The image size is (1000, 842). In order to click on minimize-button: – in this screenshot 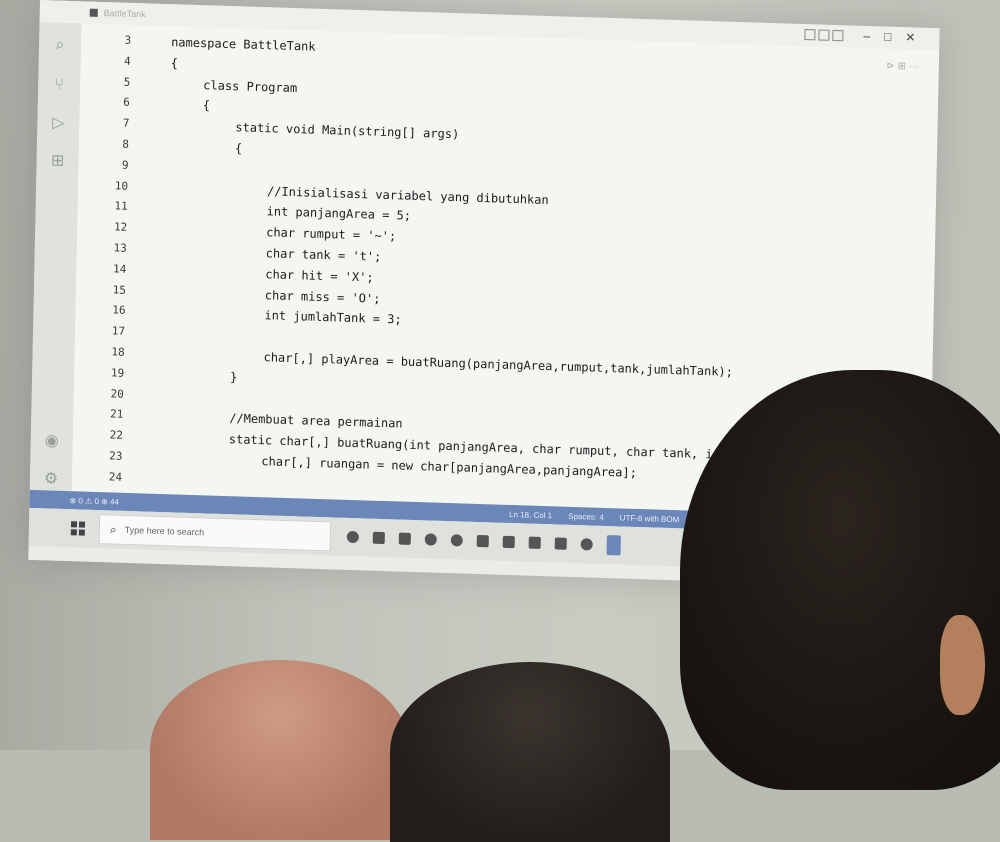, I will do `click(866, 36)`.